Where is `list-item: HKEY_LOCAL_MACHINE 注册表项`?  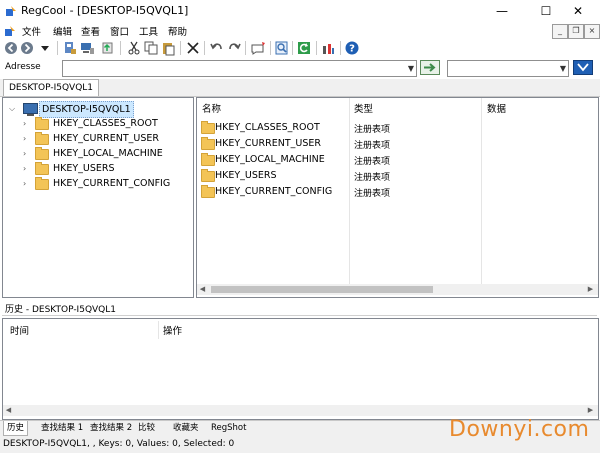 list-item: HKEY_LOCAL_MACHINE 注册表项 is located at coordinates (396, 160).